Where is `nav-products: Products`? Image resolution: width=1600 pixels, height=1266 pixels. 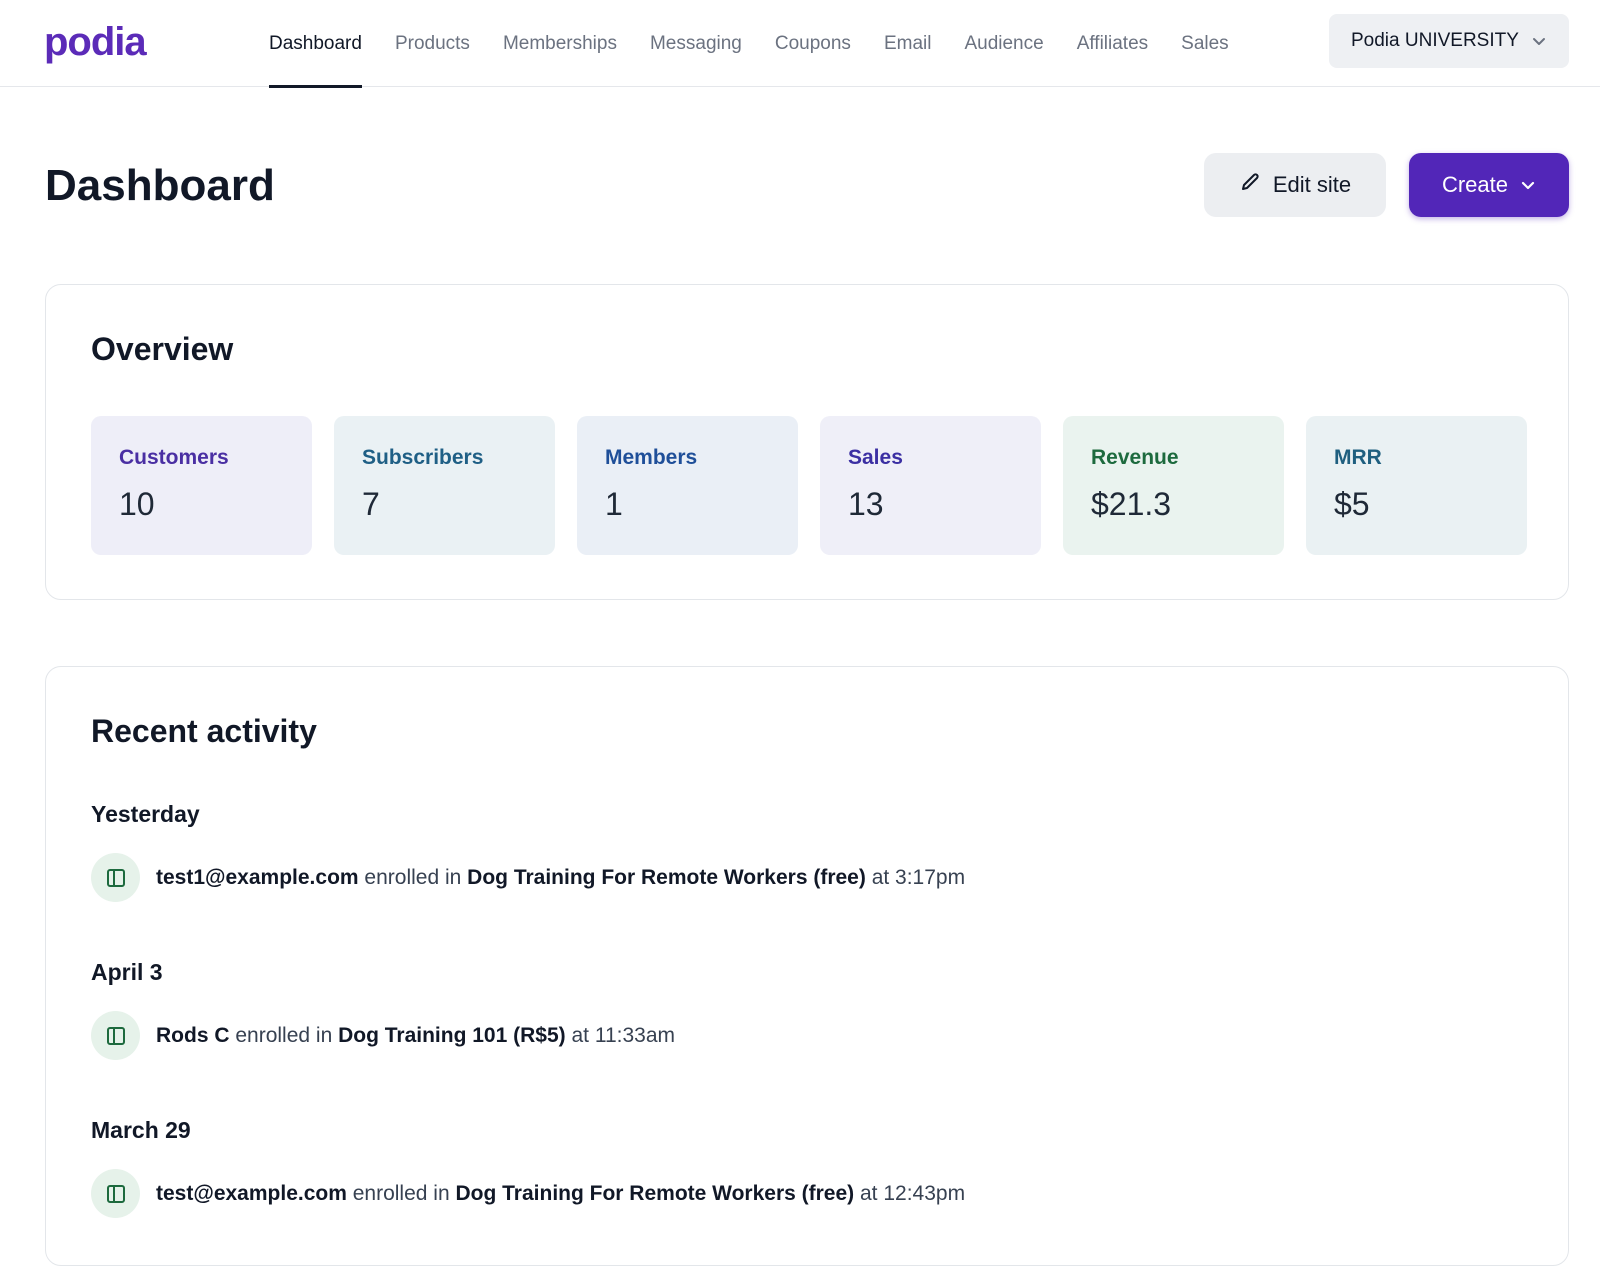
nav-products: Products is located at coordinates (432, 43).